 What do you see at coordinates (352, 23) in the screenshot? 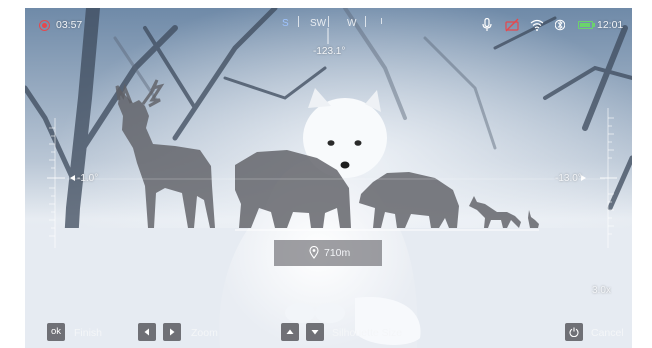
I see `compass-mark-w: W` at bounding box center [352, 23].